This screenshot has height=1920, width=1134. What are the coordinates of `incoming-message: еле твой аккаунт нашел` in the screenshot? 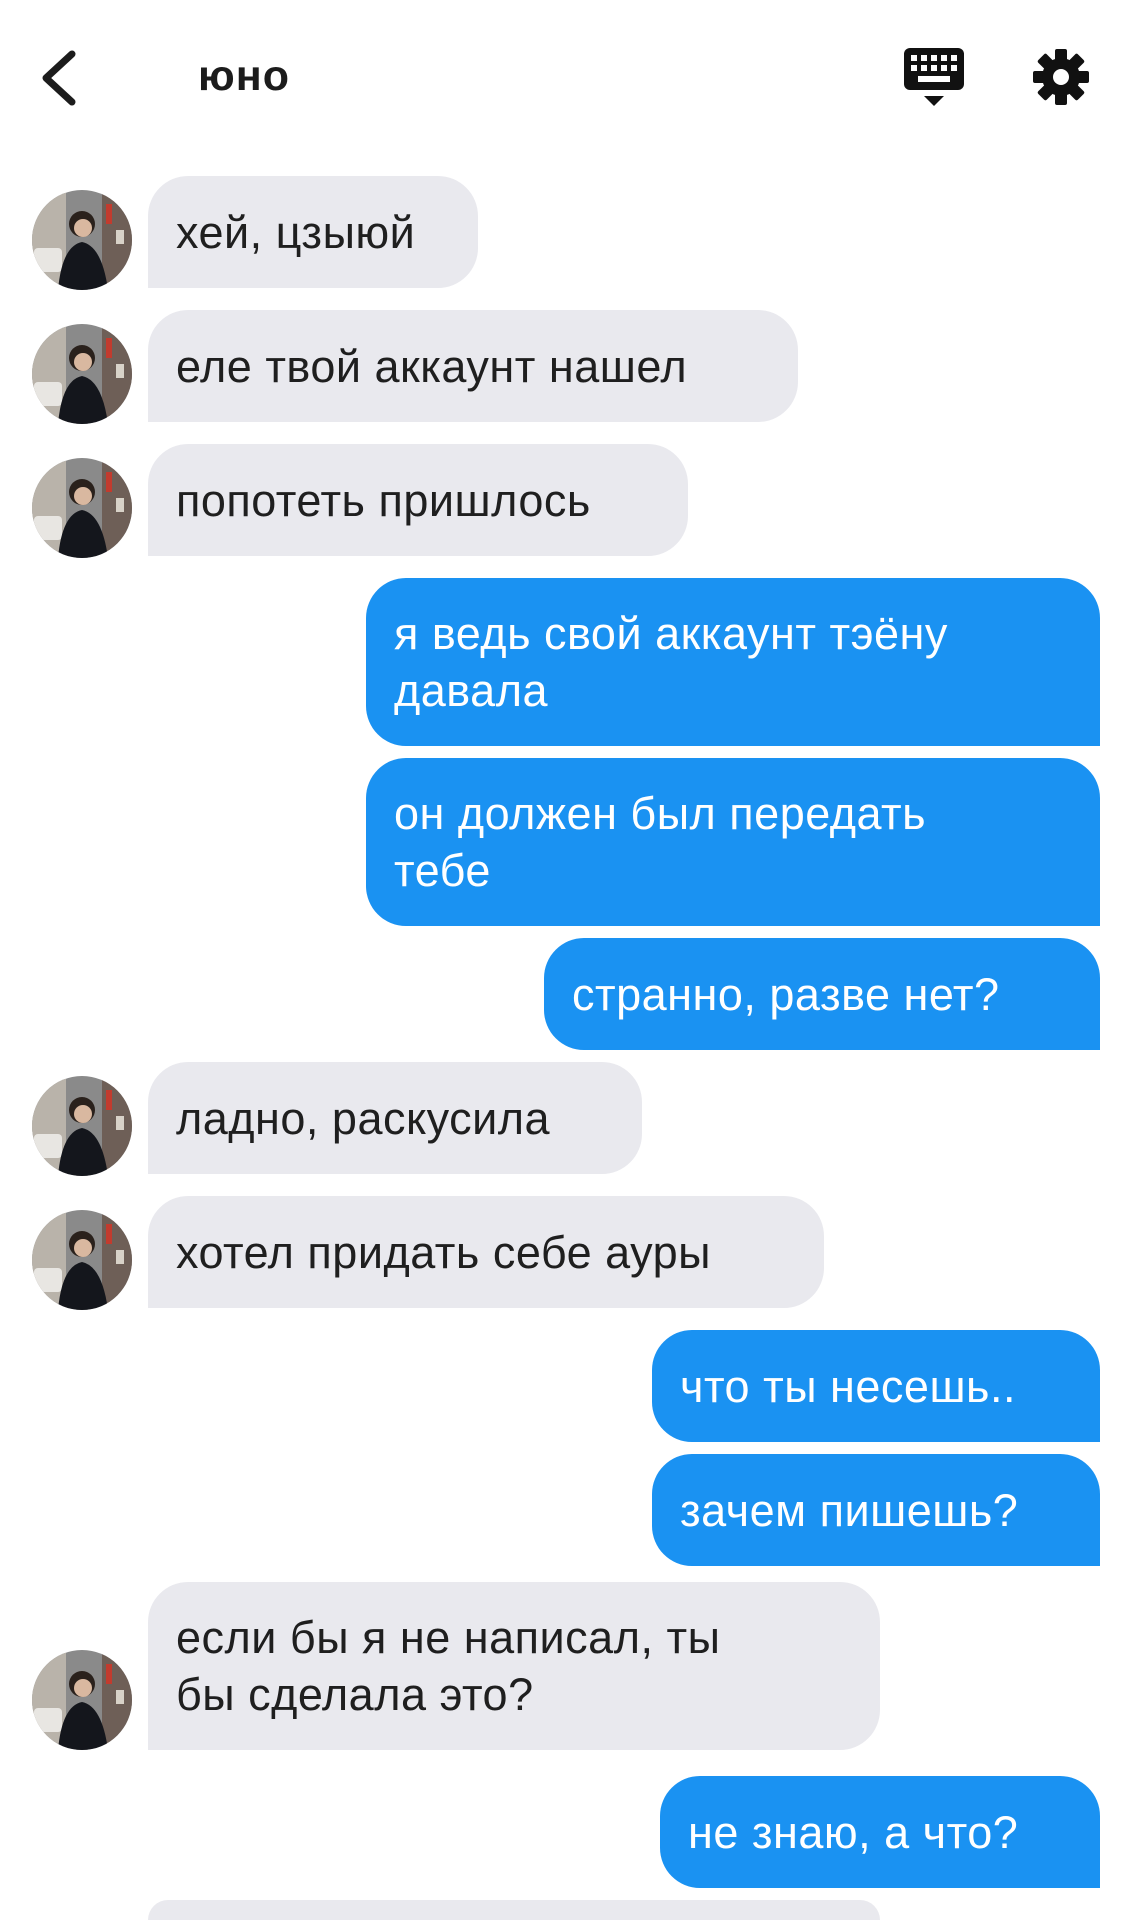 It's located at (473, 366).